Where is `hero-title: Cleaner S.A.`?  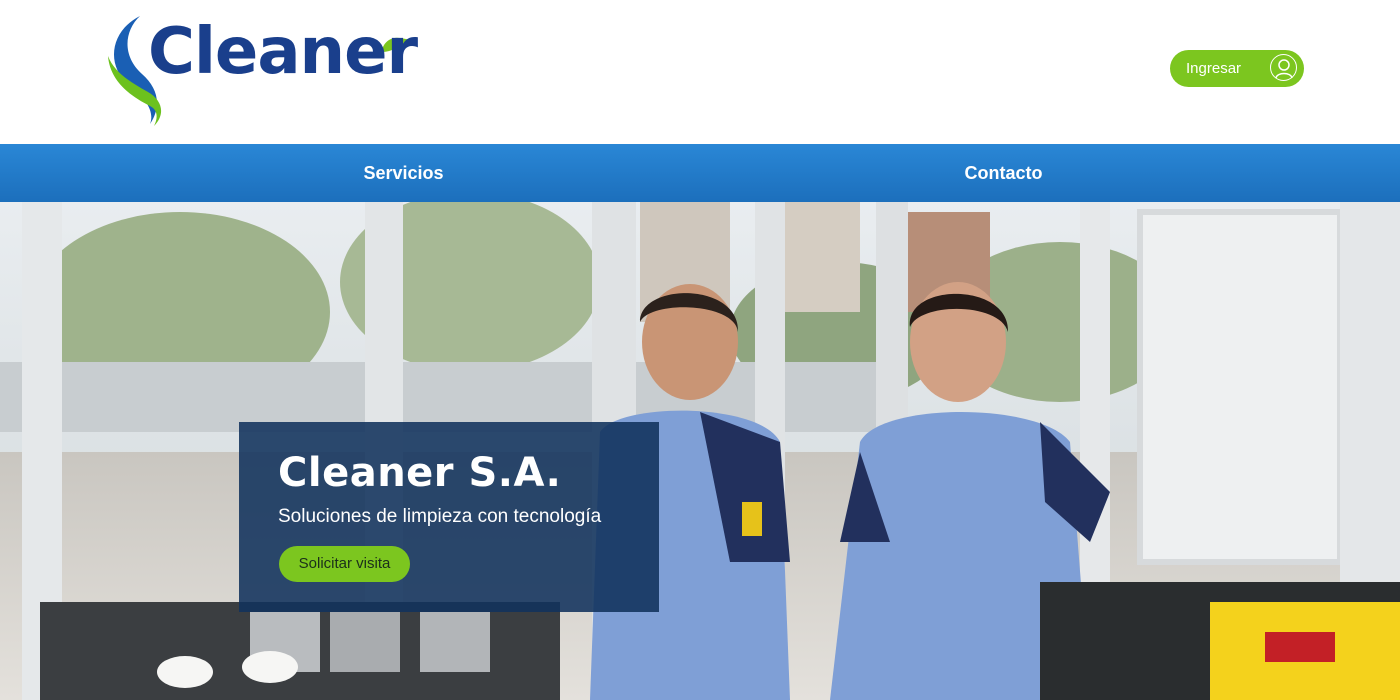 hero-title: Cleaner S.A. is located at coordinates (420, 473).